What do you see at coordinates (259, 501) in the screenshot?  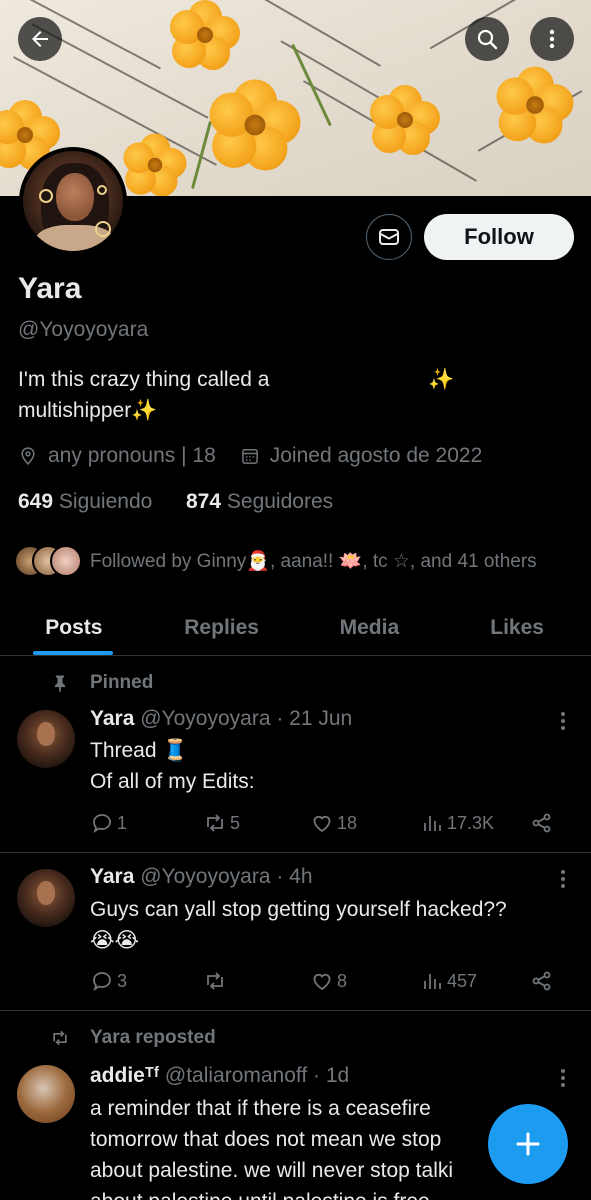 I see `followers-link: 874 Seguidores` at bounding box center [259, 501].